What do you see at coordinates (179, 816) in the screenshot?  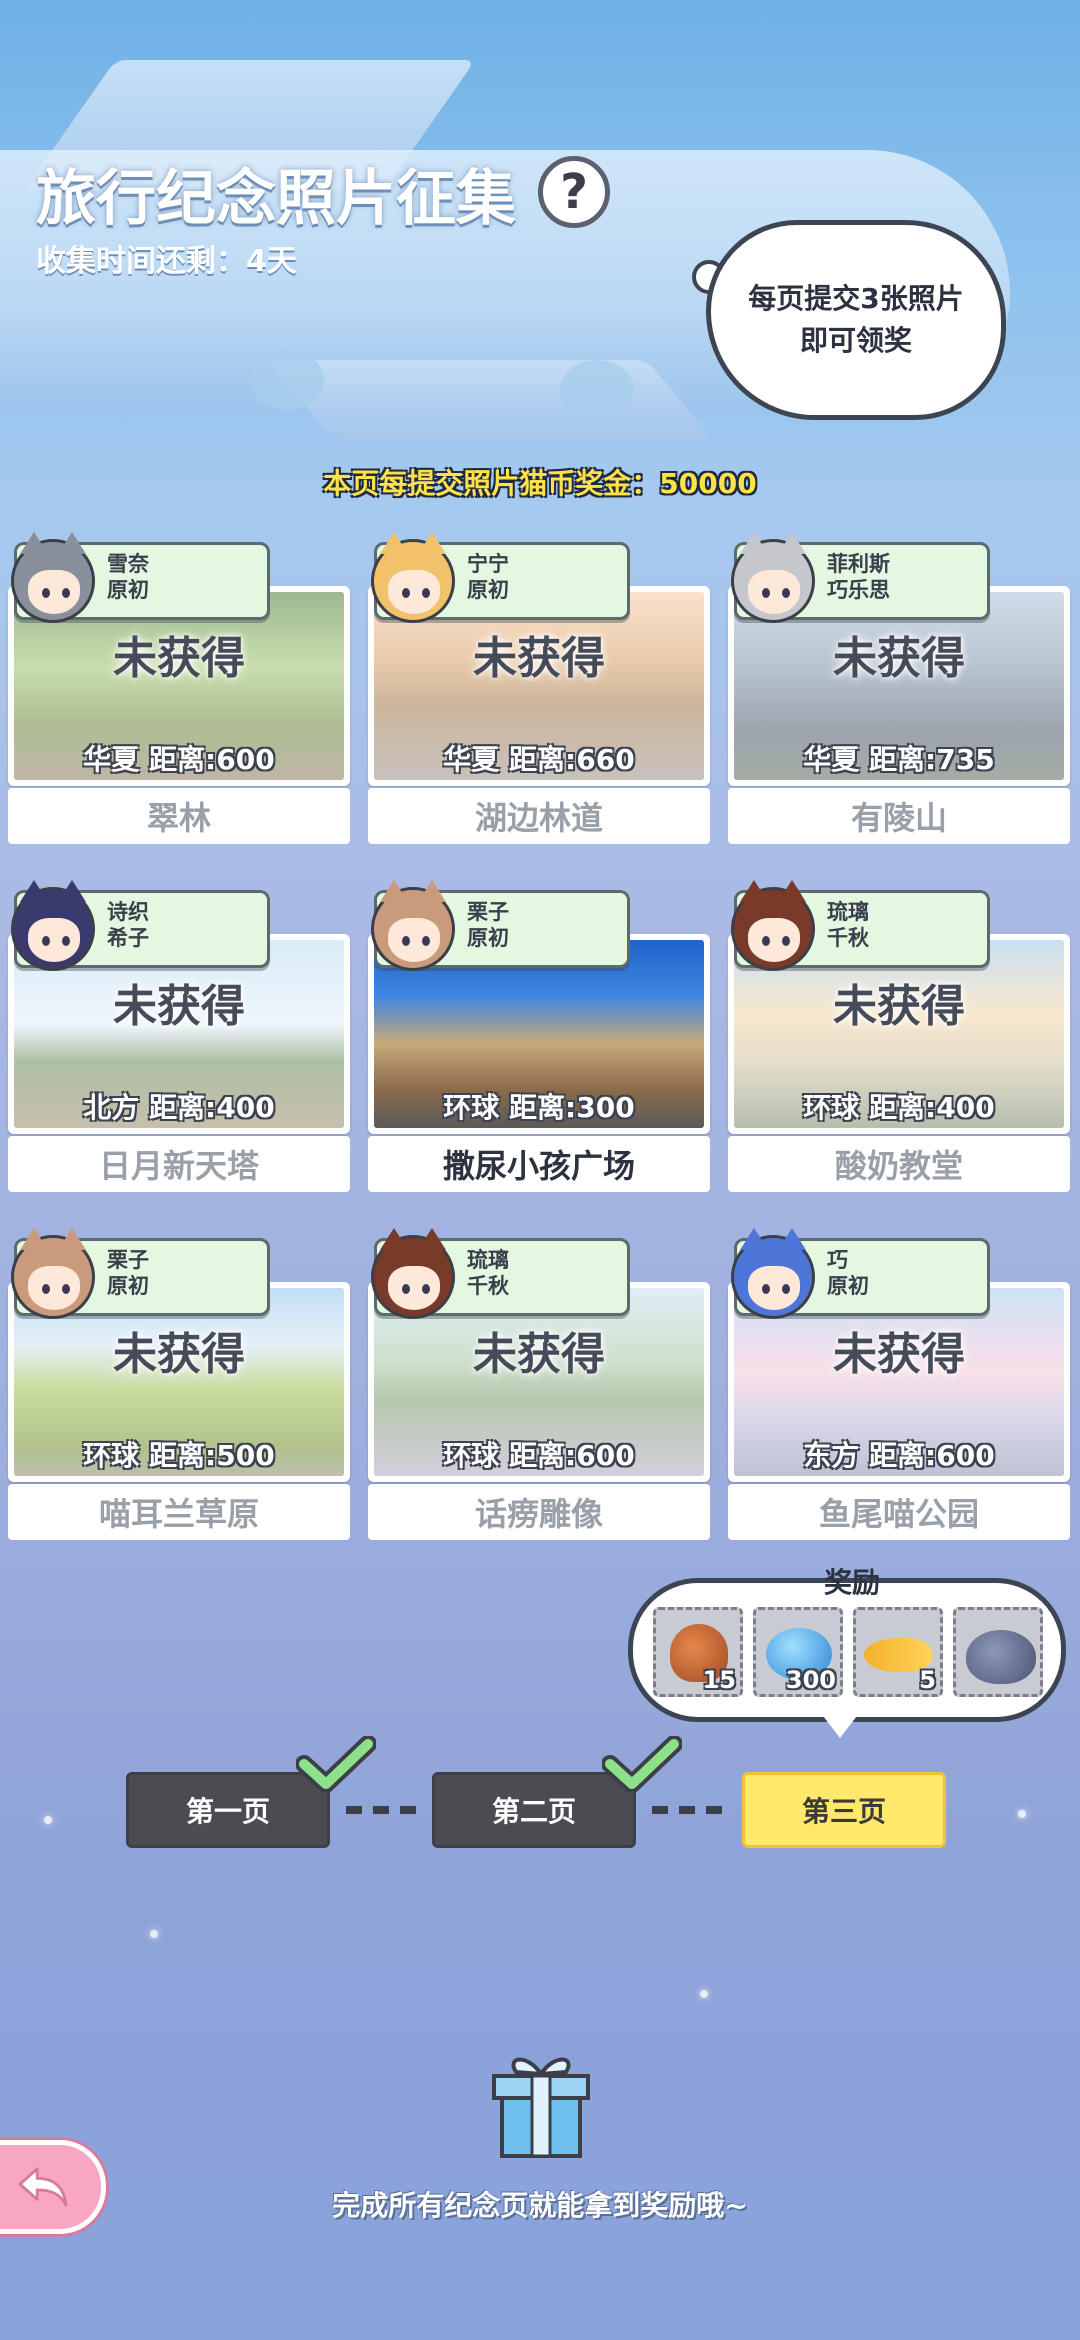 I see `location-name: 翠林` at bounding box center [179, 816].